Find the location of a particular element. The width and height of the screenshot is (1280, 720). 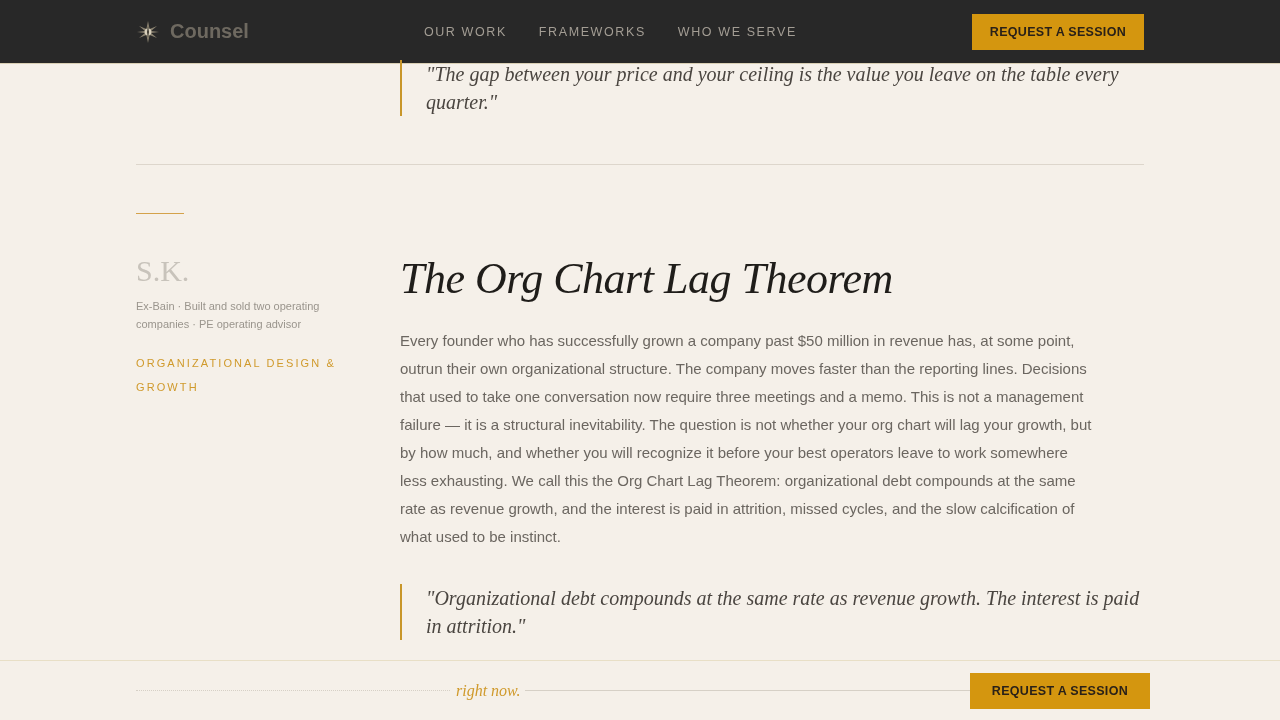

nav-link: FRAMEWORKS is located at coordinates (592, 31).